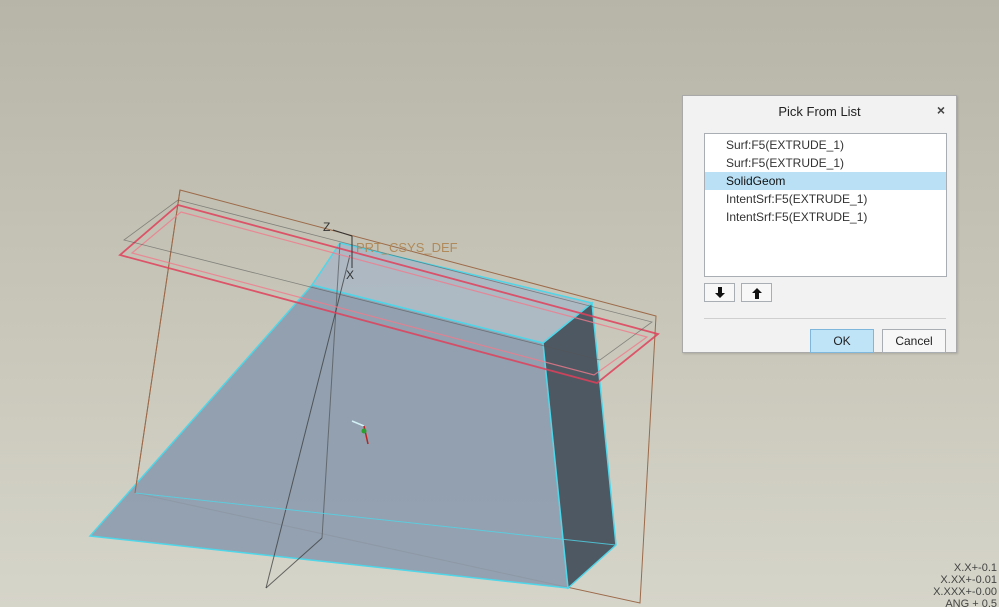 This screenshot has width=999, height=607. Describe the element at coordinates (941, 110) in the screenshot. I see `close-icon: ×` at that location.